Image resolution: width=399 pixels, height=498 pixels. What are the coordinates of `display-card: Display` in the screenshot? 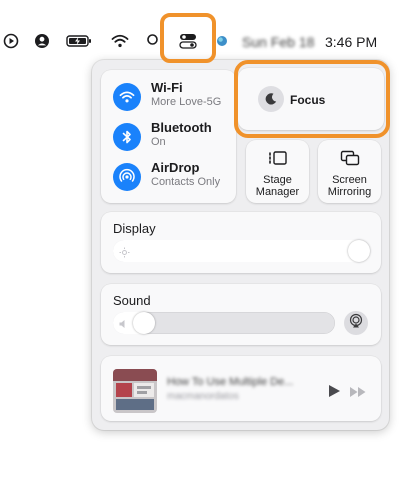 It's located at (241, 242).